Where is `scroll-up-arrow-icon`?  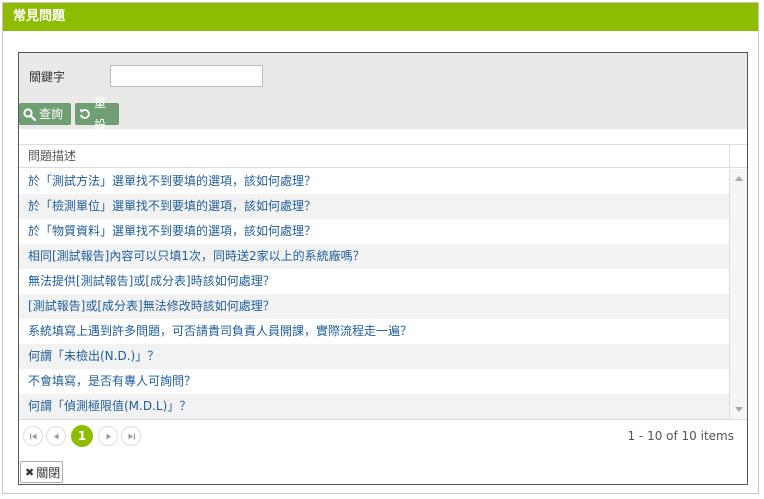 scroll-up-arrow-icon is located at coordinates (739, 178).